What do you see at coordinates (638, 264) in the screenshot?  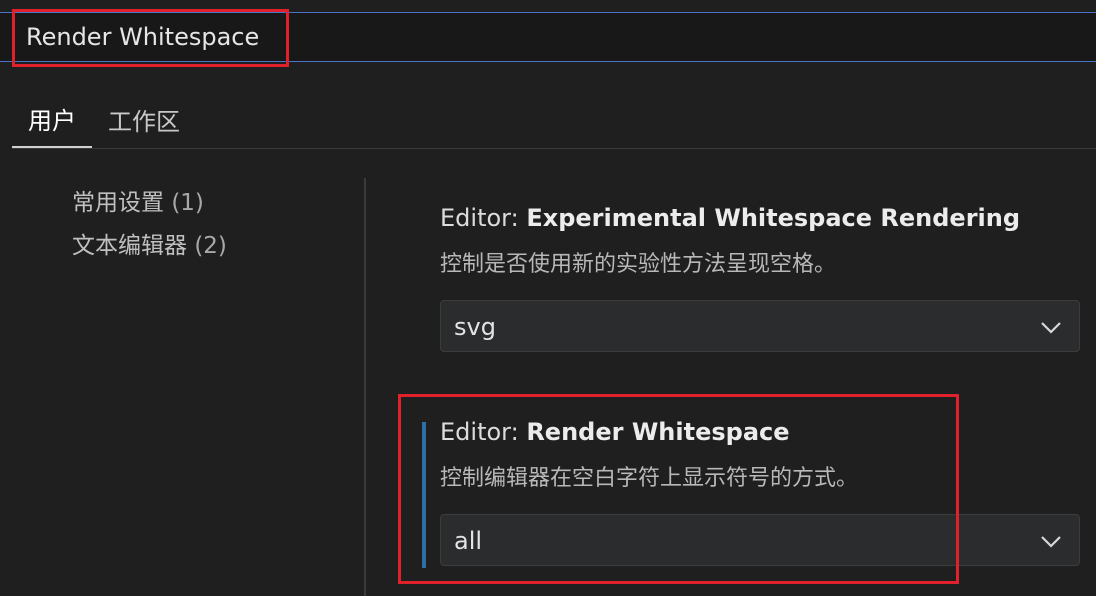 I see `setting-description: 控制是否使用新的实验性方法呈现空格。` at bounding box center [638, 264].